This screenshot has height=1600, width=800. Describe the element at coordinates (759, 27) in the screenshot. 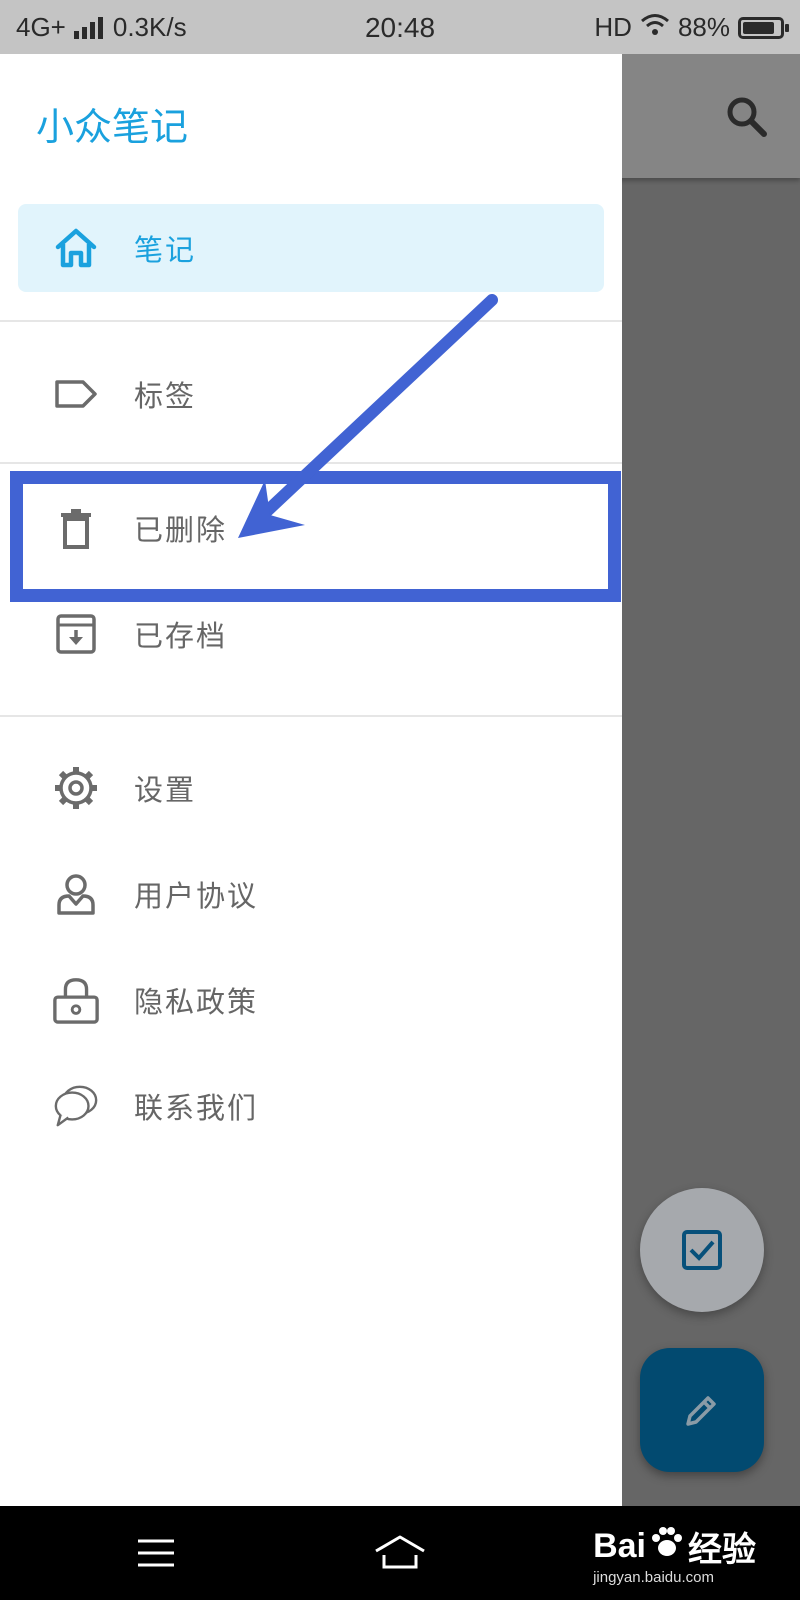

I see `battery-fill` at that location.